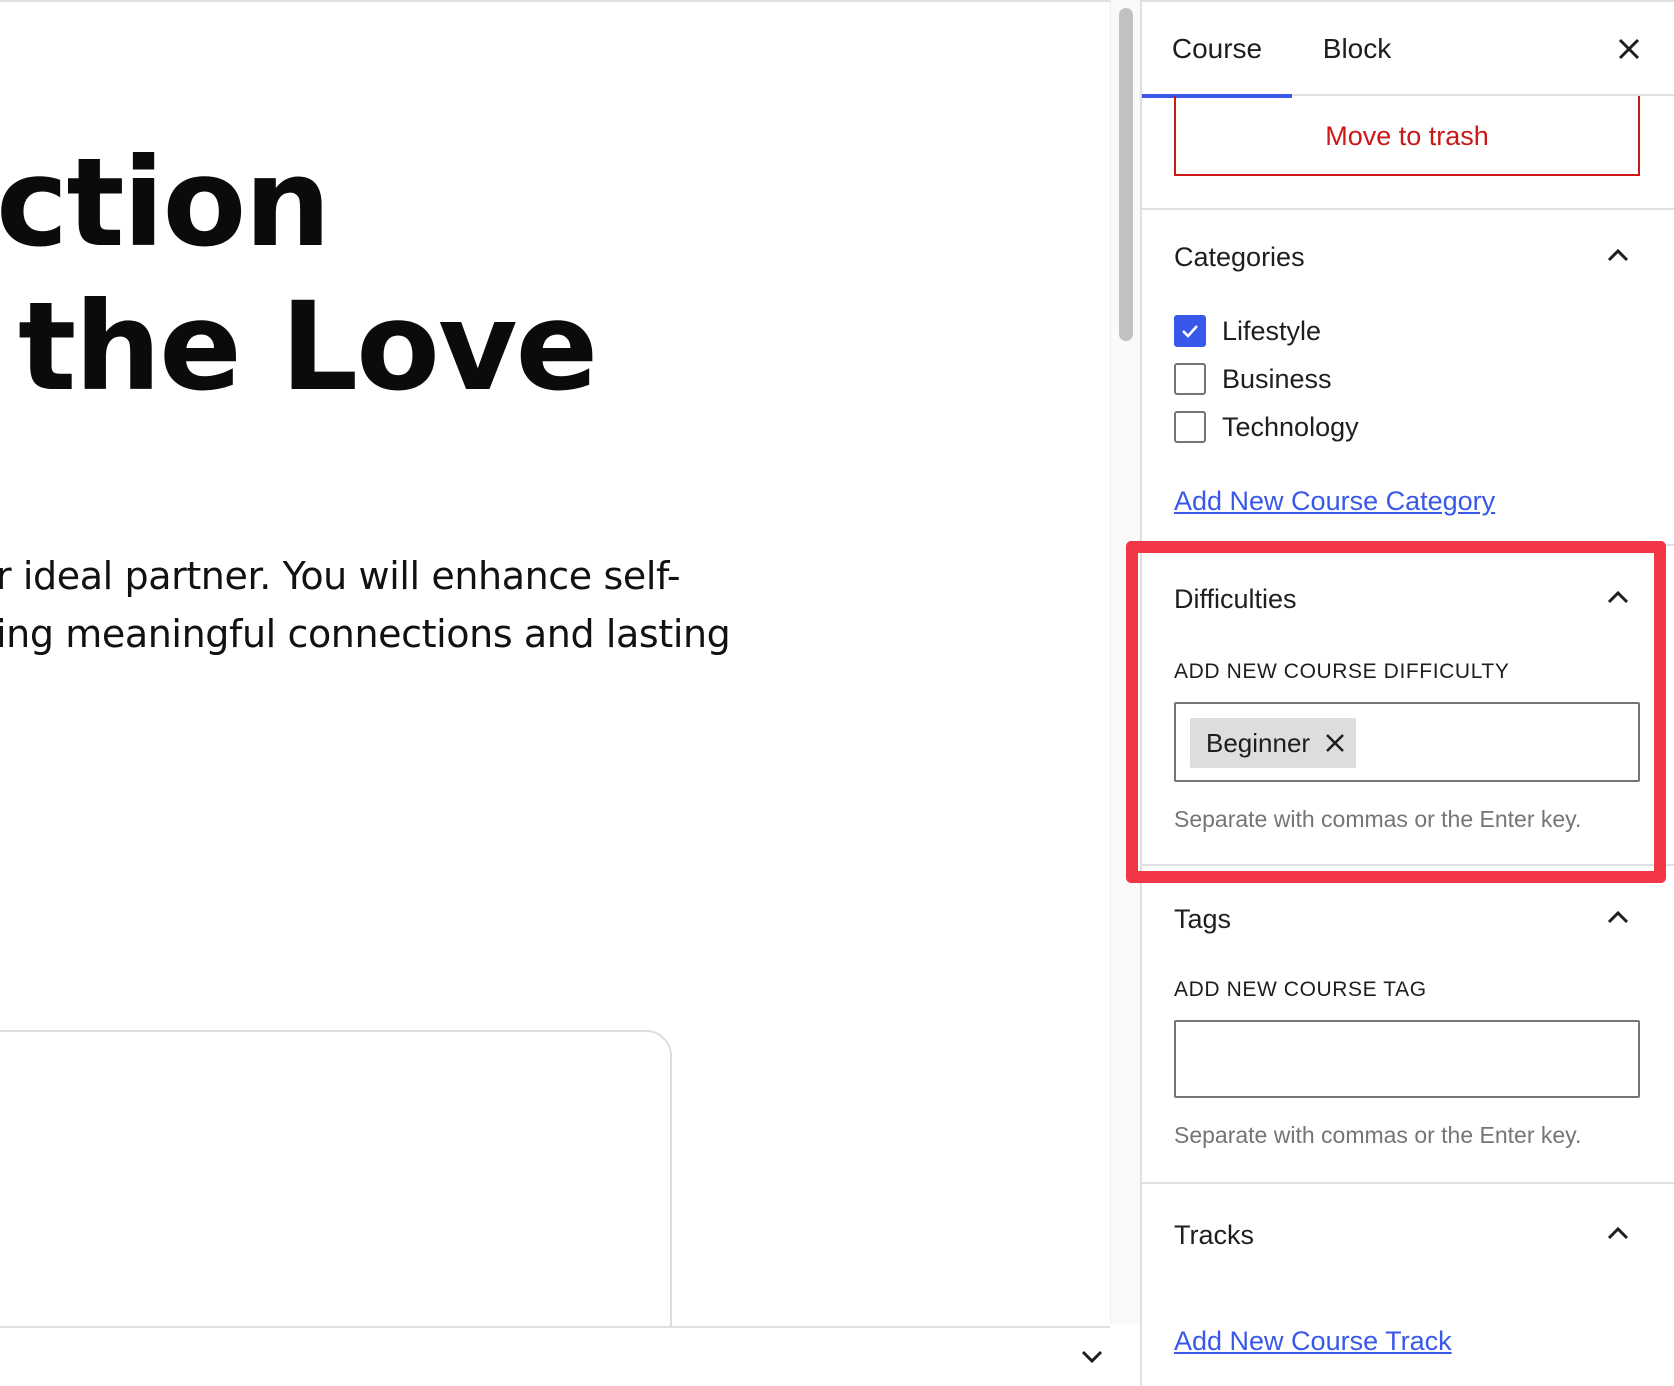  What do you see at coordinates (1272, 330) in the screenshot?
I see `checkbox-label: Lifestyle` at bounding box center [1272, 330].